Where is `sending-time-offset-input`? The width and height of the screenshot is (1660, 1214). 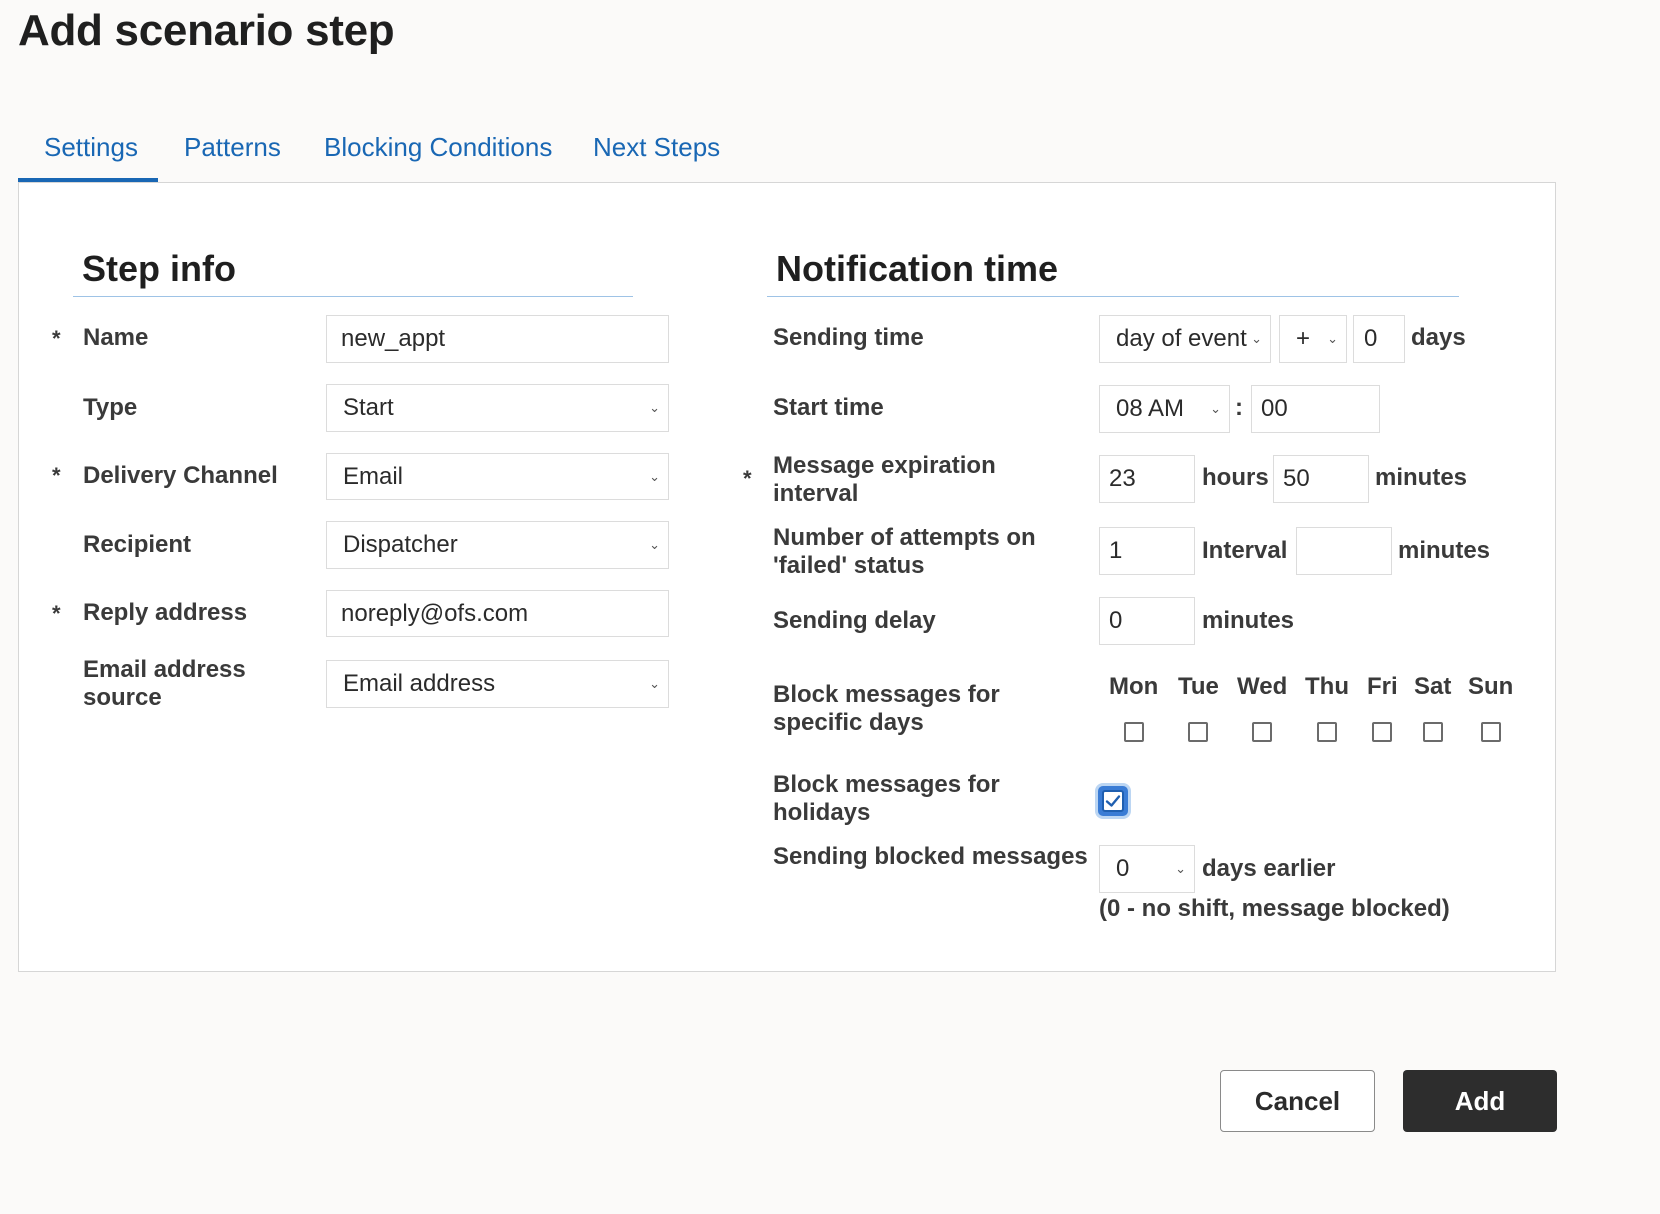
sending-time-offset-input is located at coordinates (1379, 339).